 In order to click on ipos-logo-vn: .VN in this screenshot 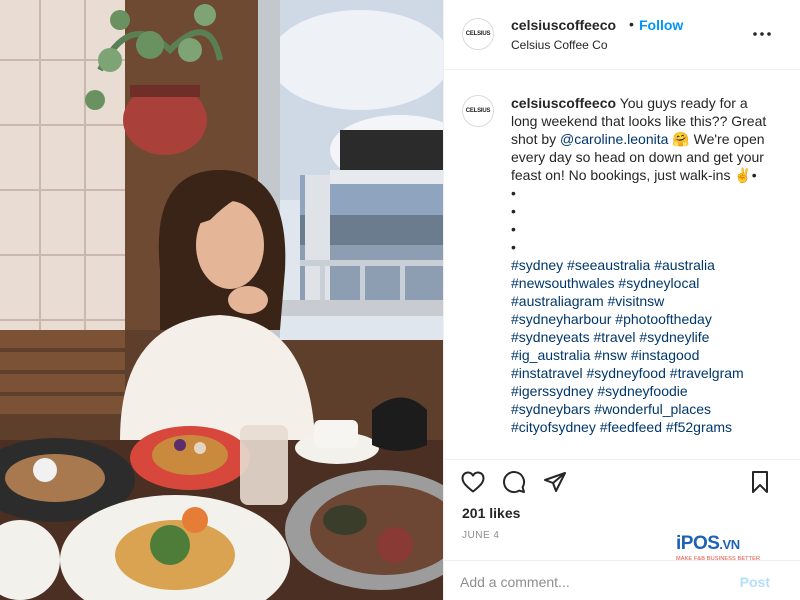, I will do `click(729, 544)`.